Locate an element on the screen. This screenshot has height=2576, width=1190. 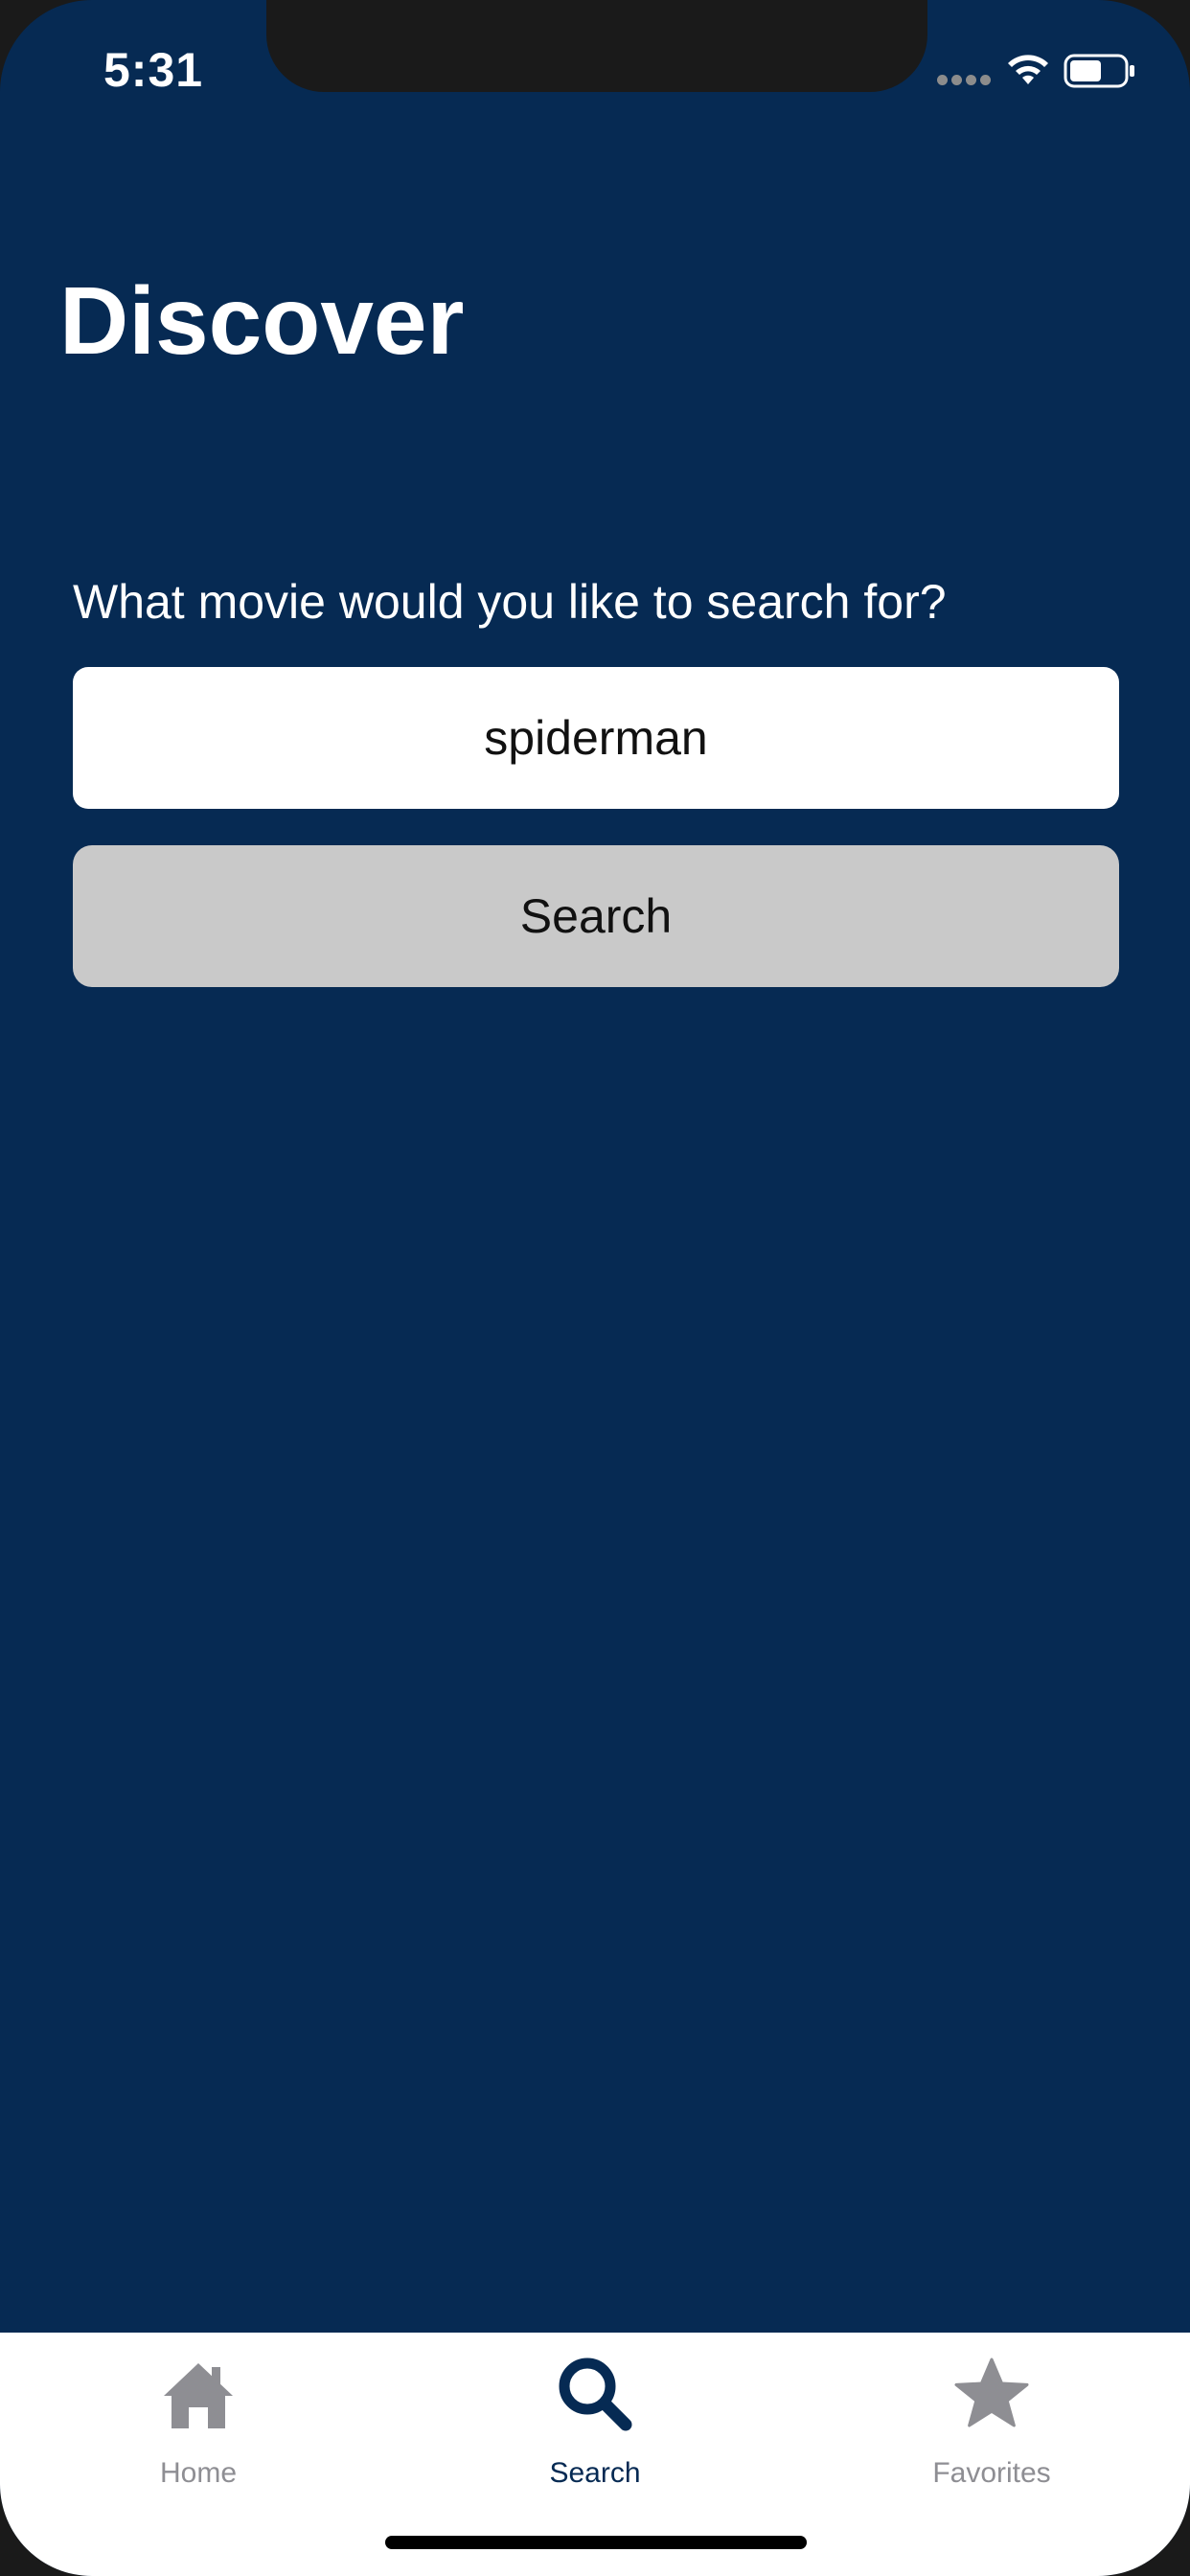
tab-search: Search is located at coordinates (595, 2424).